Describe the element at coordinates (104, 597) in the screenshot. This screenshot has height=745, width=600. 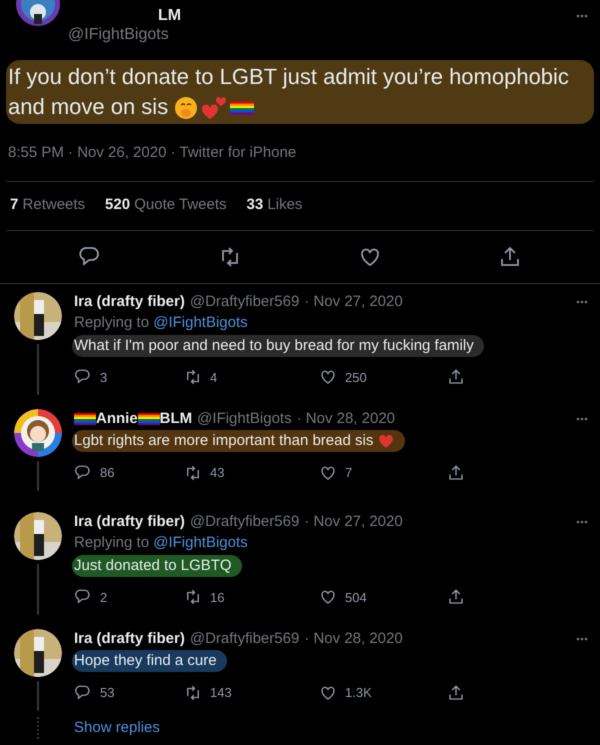
I see `reply-count: 2` at that location.